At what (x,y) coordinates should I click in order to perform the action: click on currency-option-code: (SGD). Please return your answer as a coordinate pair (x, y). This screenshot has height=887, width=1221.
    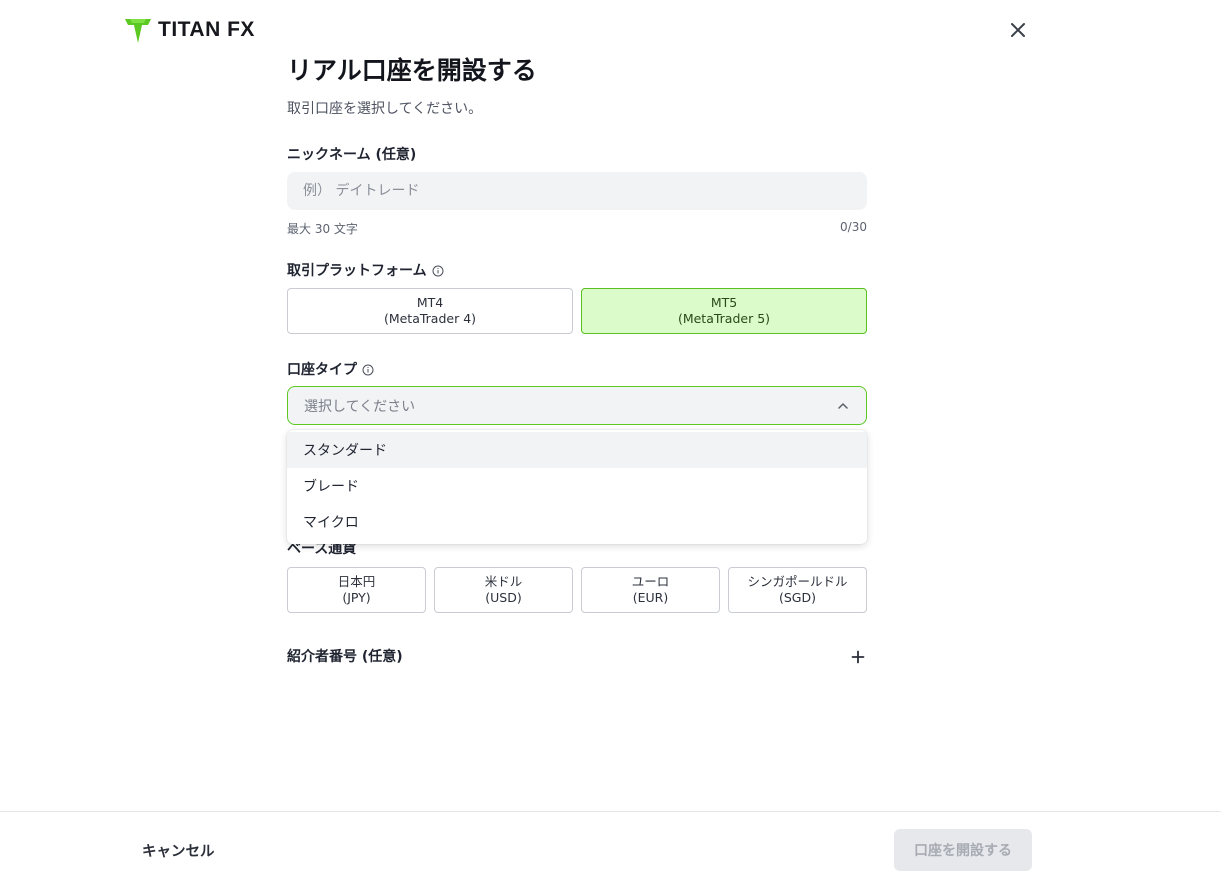
    Looking at the image, I should click on (797, 597).